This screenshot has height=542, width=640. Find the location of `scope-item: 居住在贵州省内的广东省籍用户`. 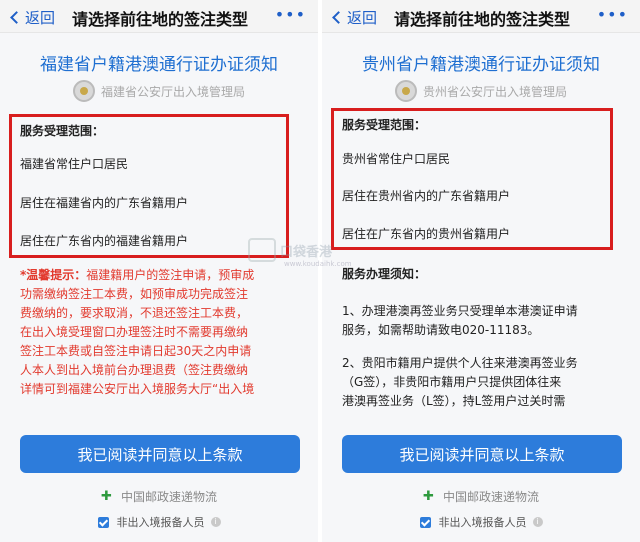

scope-item: 居住在贵州省内的广东省籍用户 is located at coordinates (426, 196).